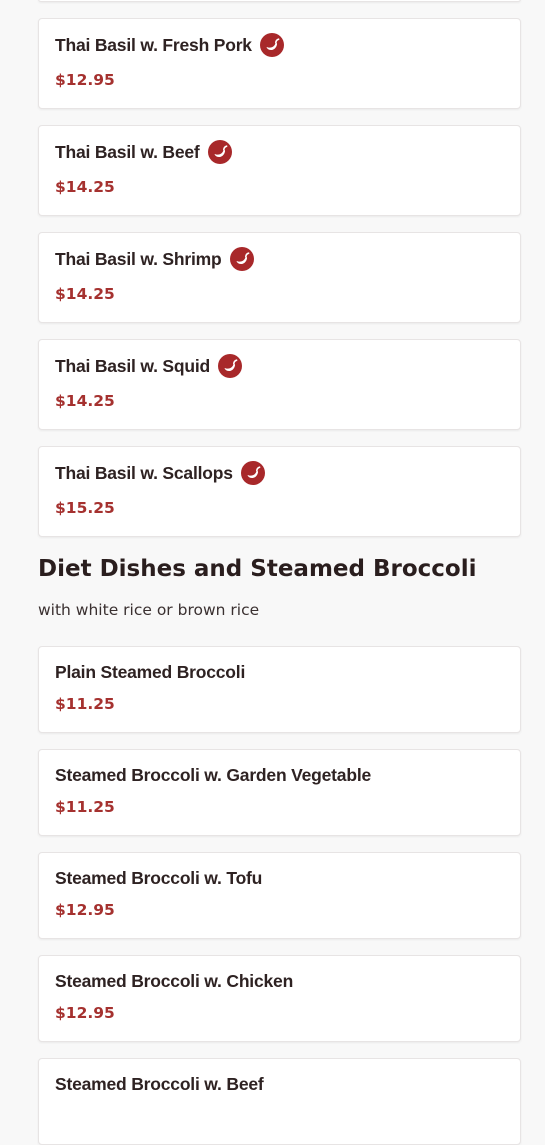  What do you see at coordinates (279, 63) in the screenshot?
I see `menu-item-card: Thai Basil w. Fresh Pork $12.95` at bounding box center [279, 63].